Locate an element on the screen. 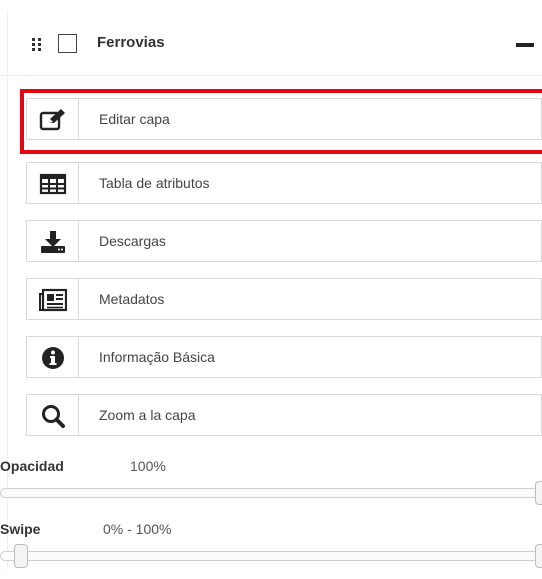  info-icon is located at coordinates (53, 358).